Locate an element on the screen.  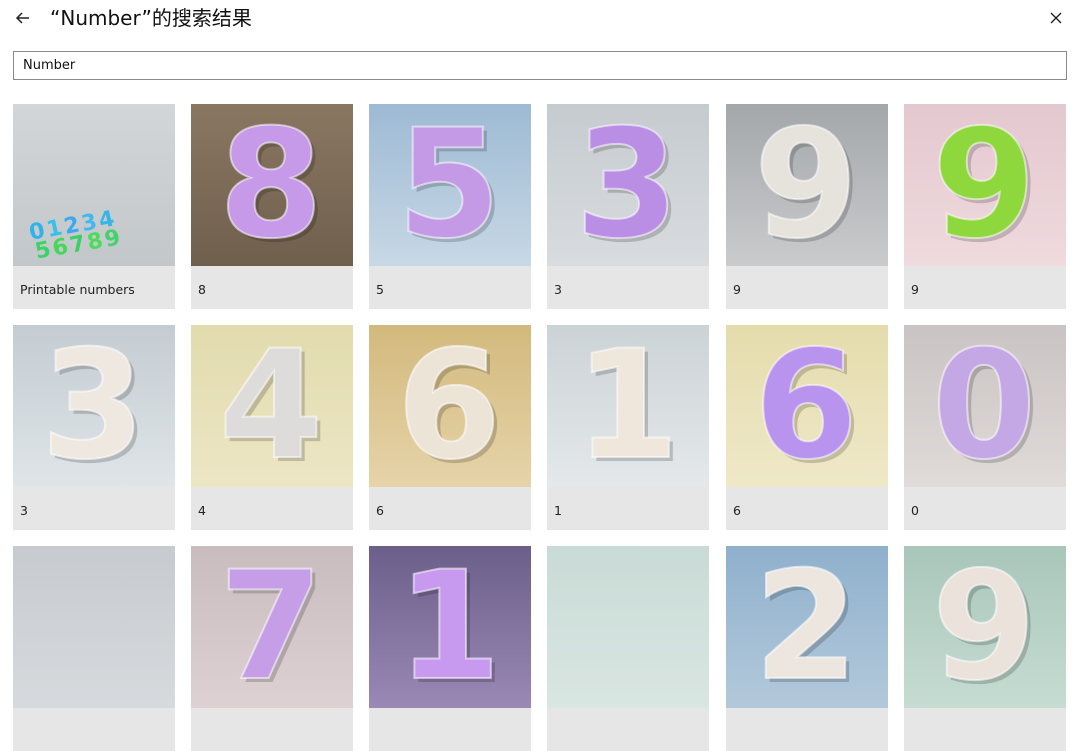
result-tile: 111 is located at coordinates (628, 427).